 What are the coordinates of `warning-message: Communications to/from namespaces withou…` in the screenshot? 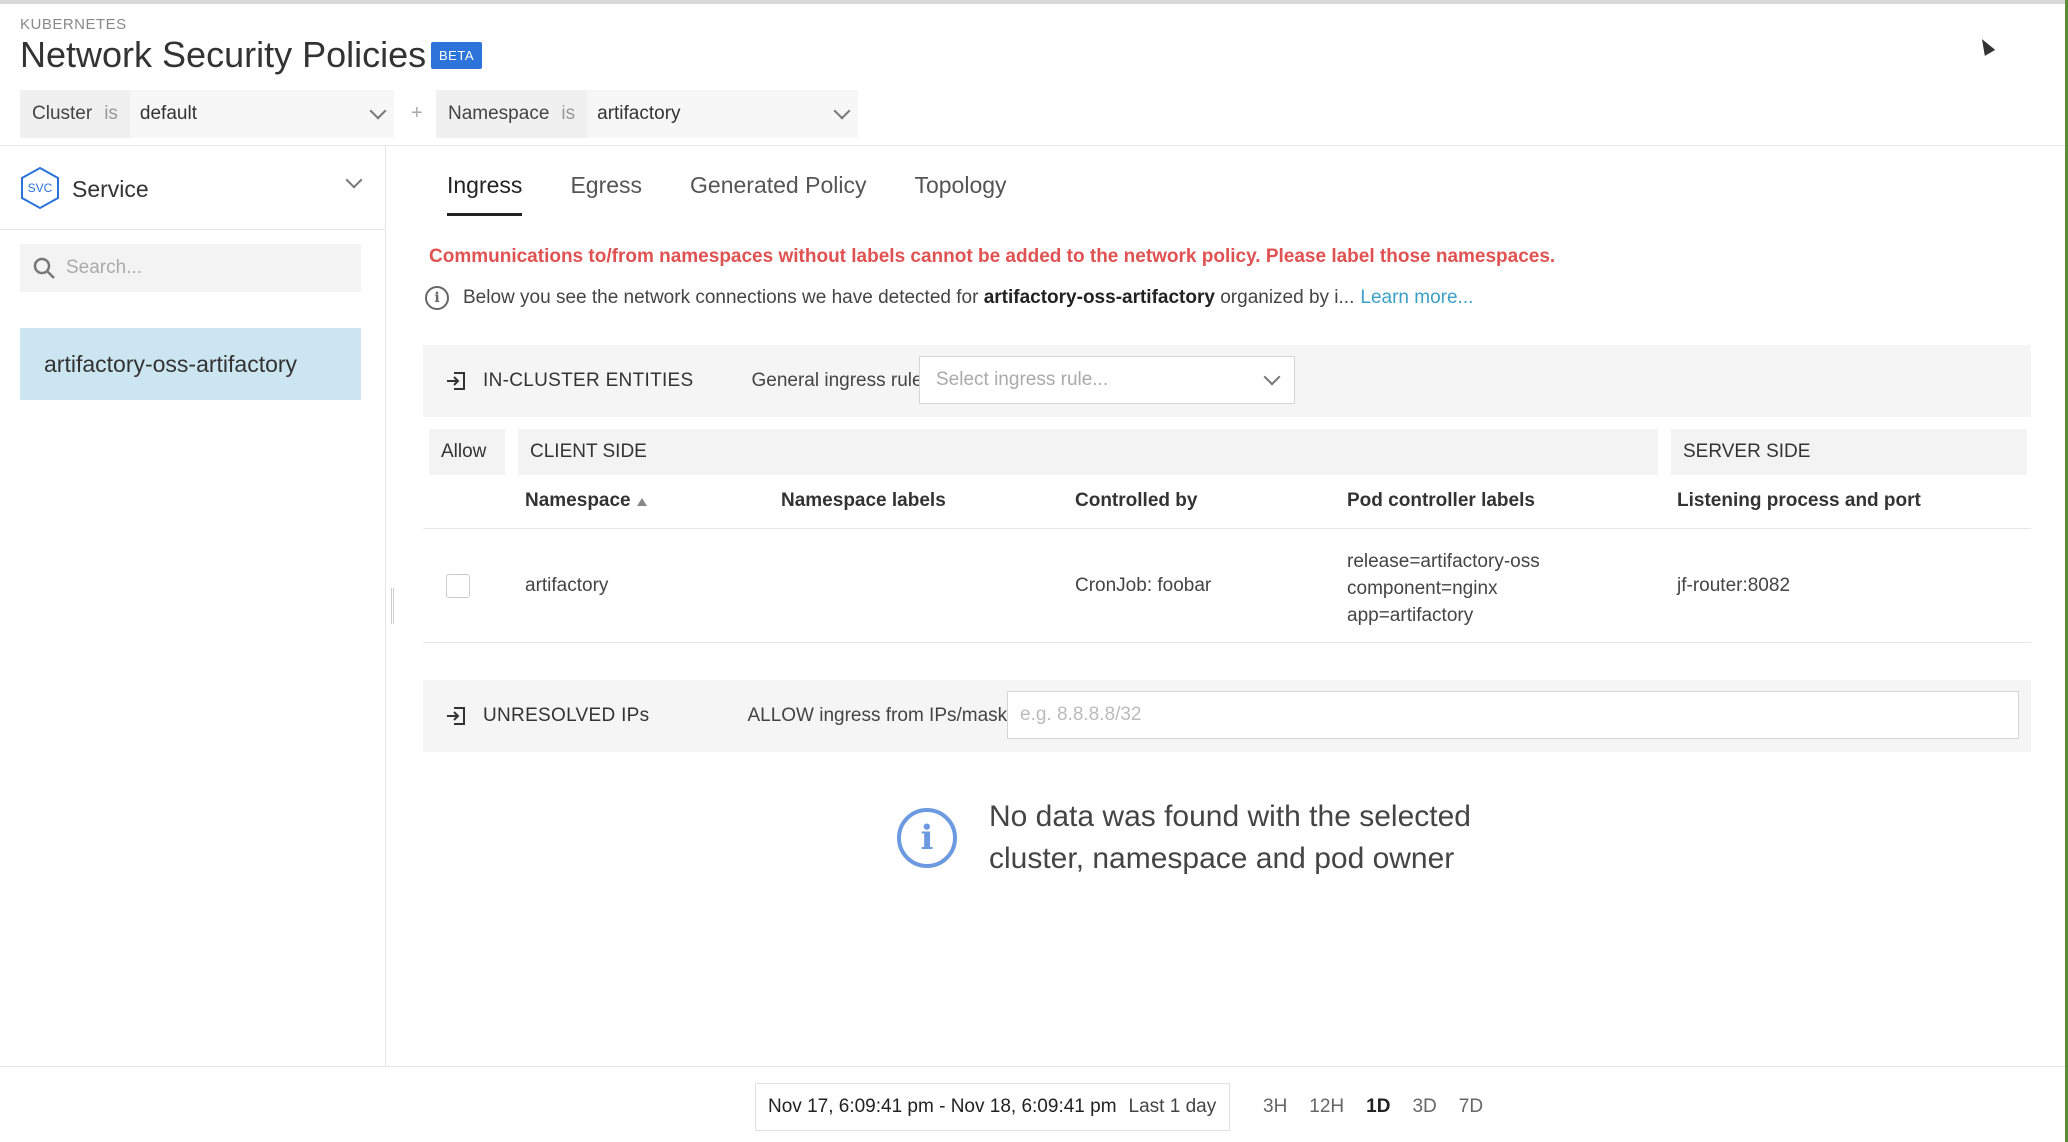 It's located at (992, 256).